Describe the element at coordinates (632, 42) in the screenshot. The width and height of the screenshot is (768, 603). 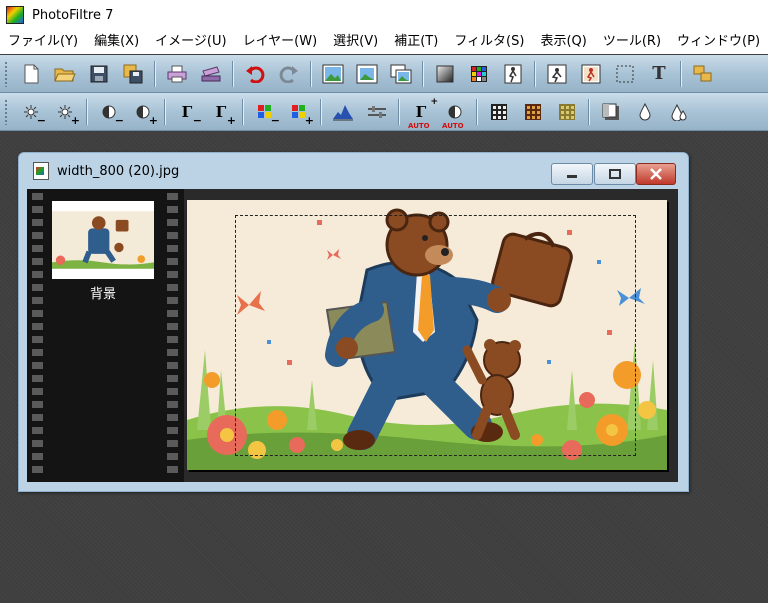
I see `menu-tools: ツール(R)` at that location.